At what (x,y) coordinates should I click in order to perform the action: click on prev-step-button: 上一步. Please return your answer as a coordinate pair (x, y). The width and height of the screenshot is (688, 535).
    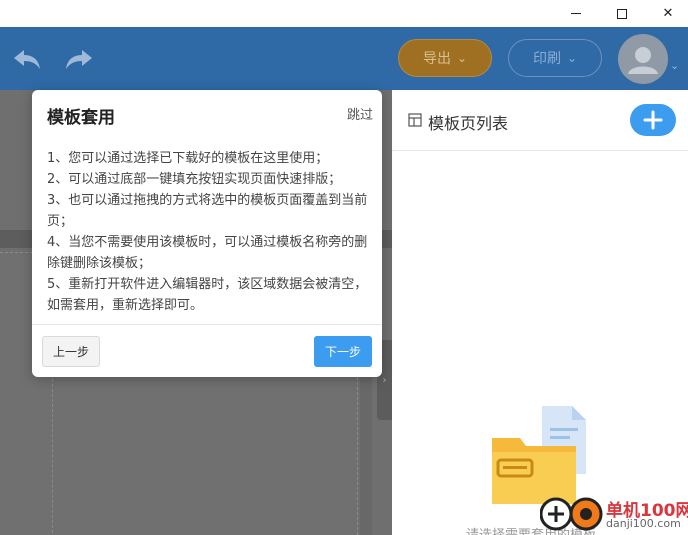
    Looking at the image, I should click on (71, 351).